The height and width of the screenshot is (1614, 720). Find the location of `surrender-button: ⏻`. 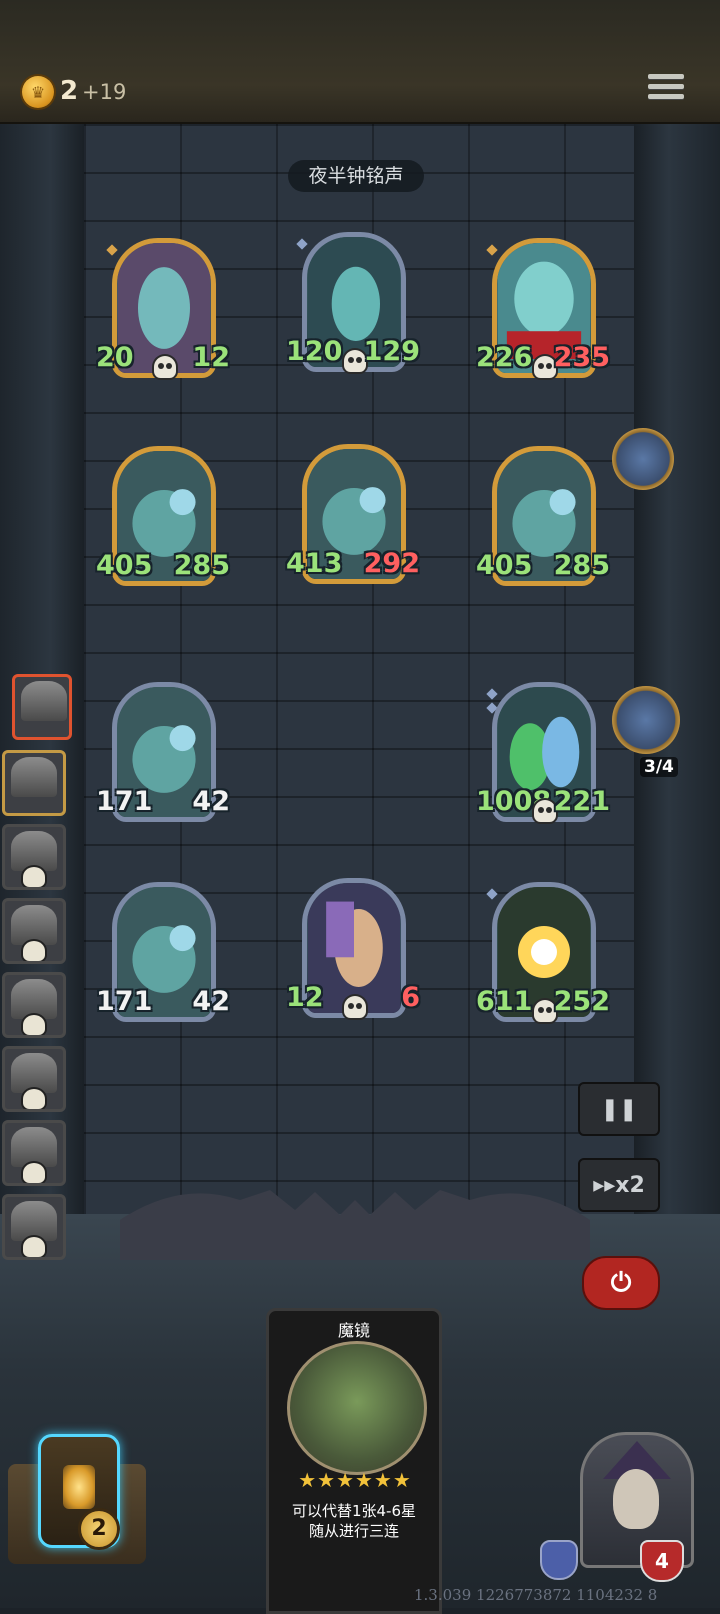

surrender-button: ⏻ is located at coordinates (621, 1283).